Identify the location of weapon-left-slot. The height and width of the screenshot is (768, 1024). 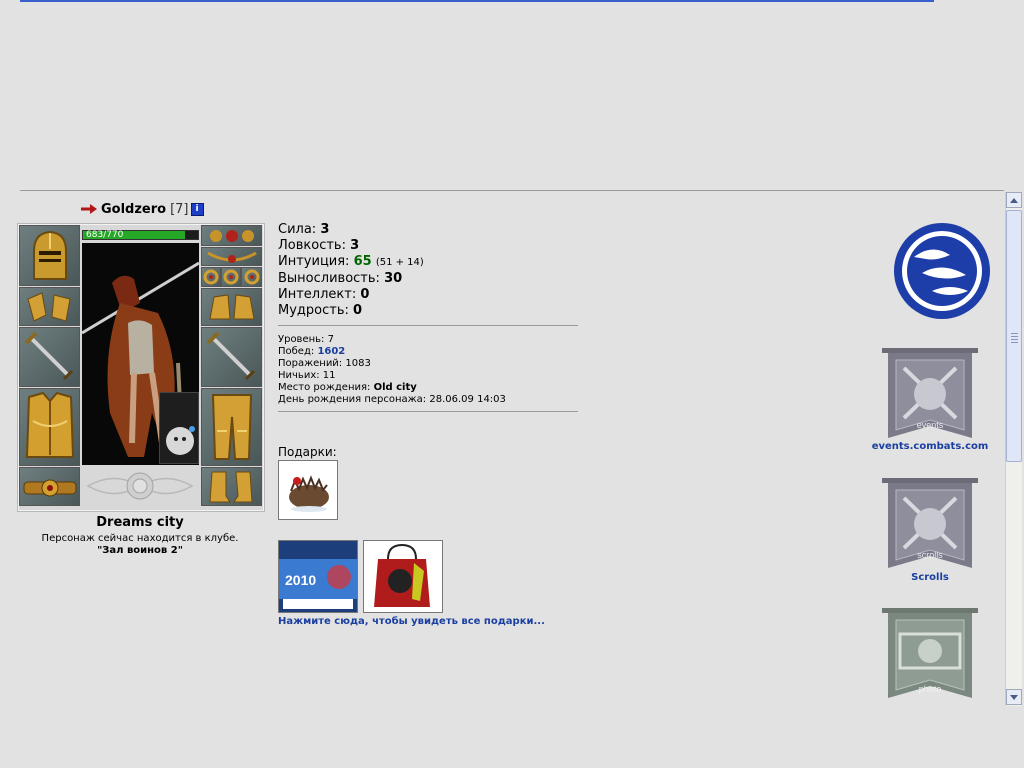
(49, 357).